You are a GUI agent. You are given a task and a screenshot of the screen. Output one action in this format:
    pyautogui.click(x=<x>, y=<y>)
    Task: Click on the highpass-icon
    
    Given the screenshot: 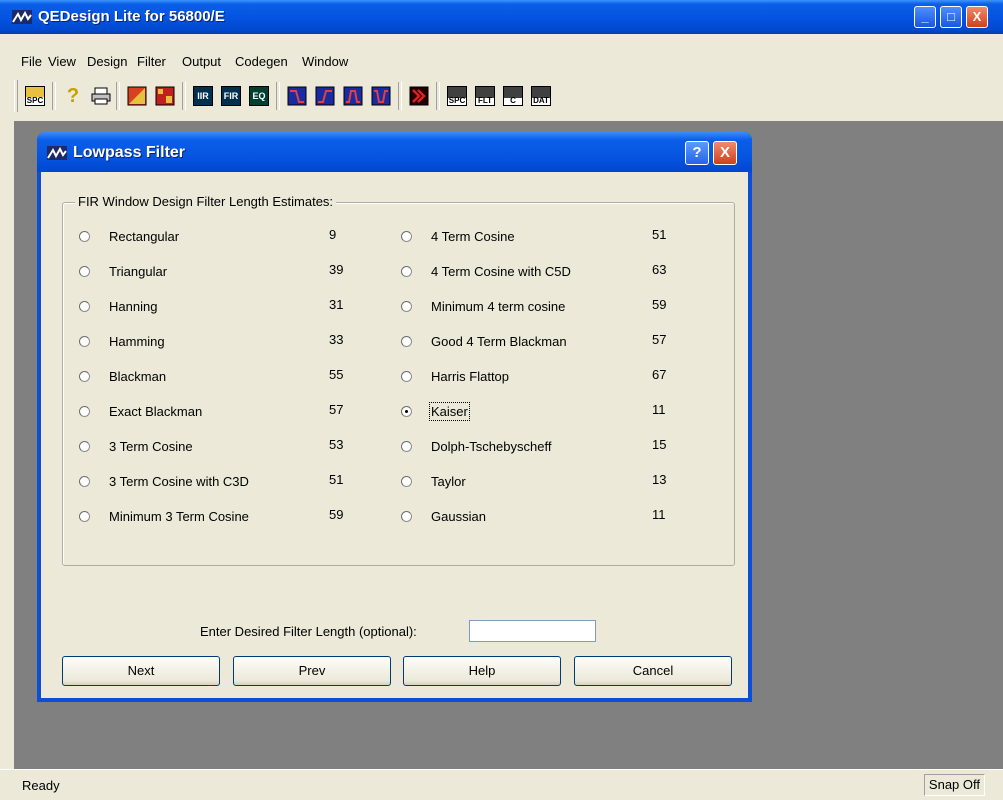 What is the action you would take?
    pyautogui.click(x=325, y=96)
    